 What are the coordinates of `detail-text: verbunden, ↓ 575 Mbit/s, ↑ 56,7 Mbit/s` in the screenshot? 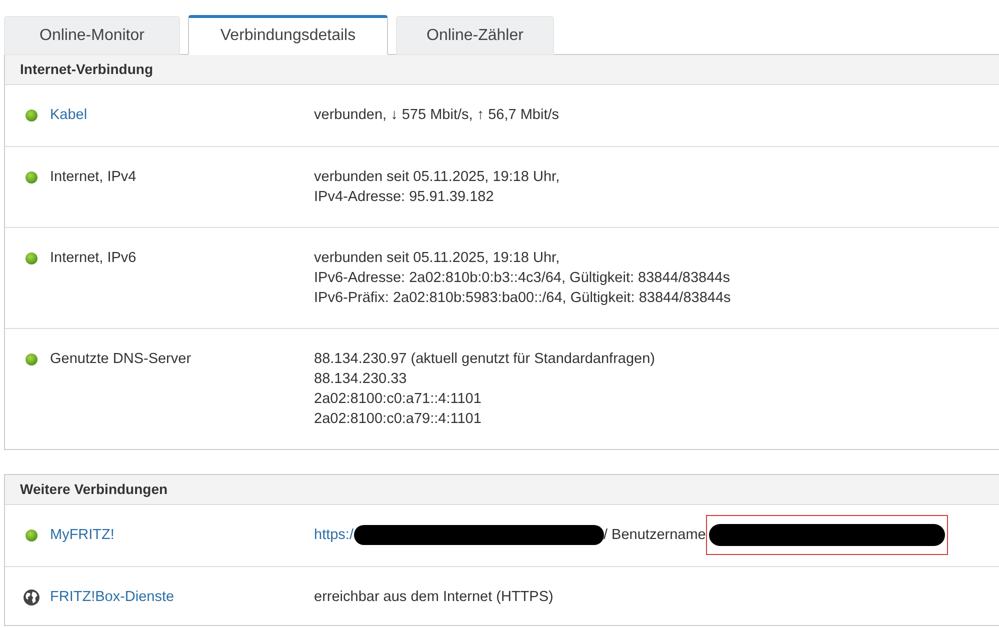 It's located at (437, 115).